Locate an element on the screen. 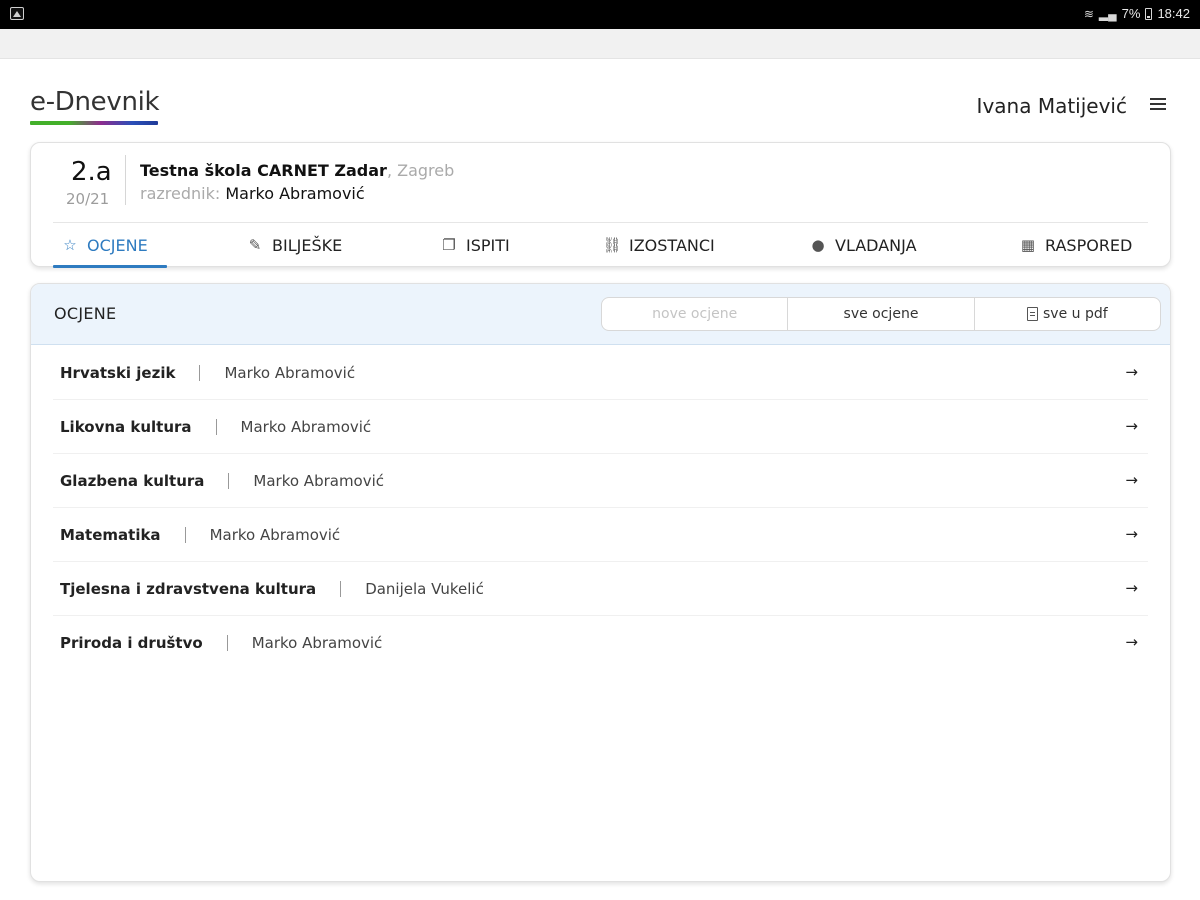 The height and width of the screenshot is (900, 1200). tab-label: VLADANJA is located at coordinates (876, 245).